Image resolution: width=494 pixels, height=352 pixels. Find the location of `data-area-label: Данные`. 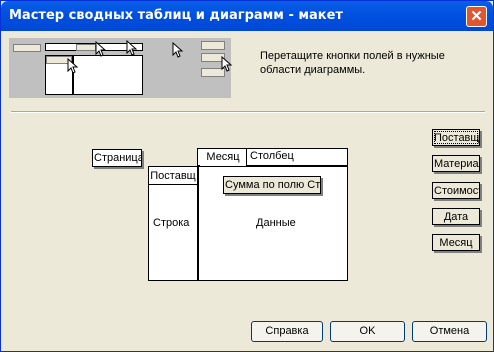

data-area-label: Данные is located at coordinates (276, 223).